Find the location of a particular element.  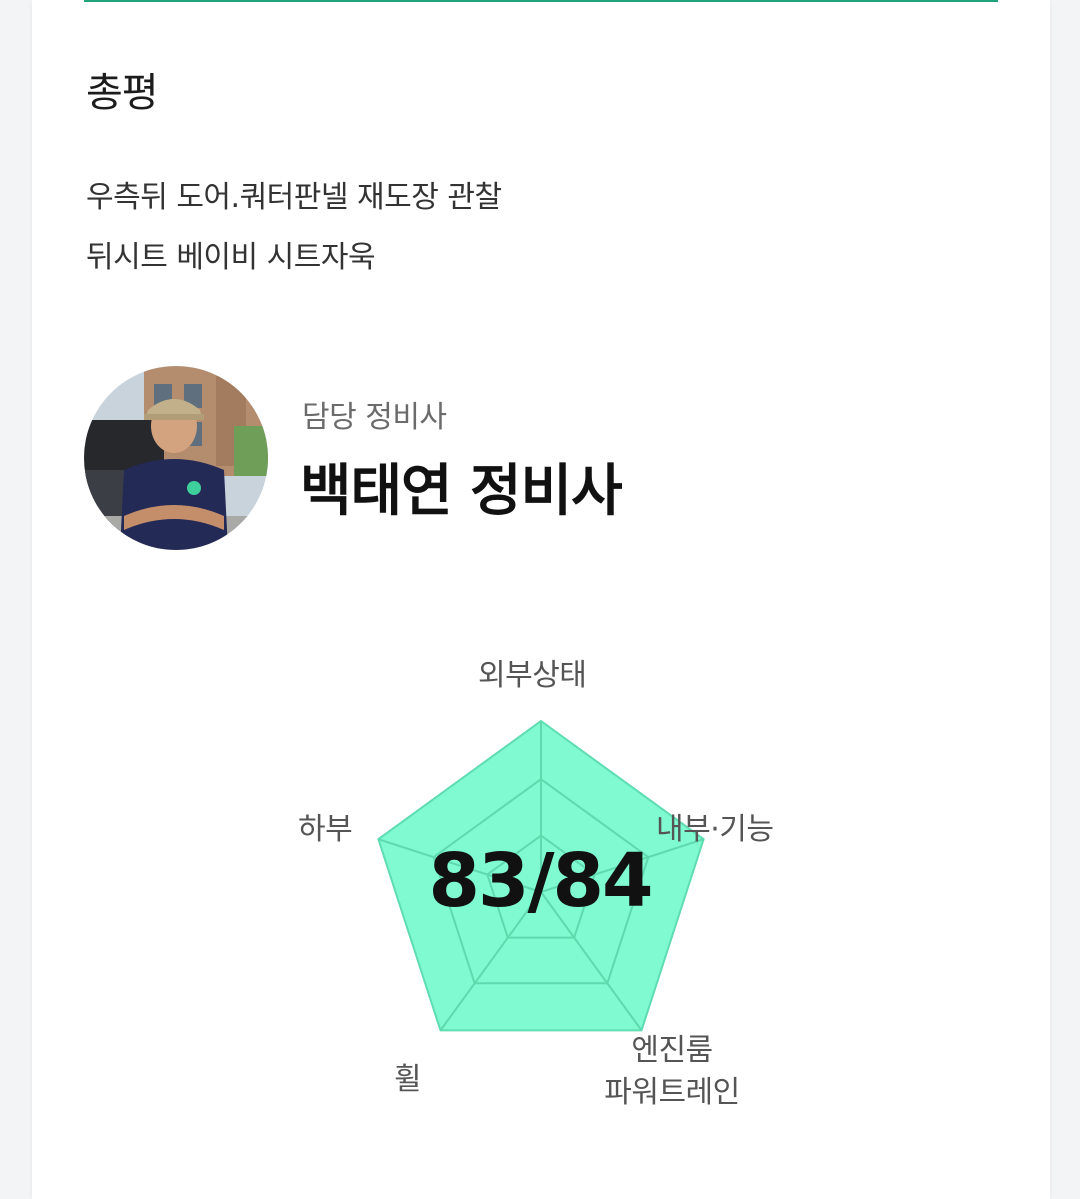

overall-score: 83/84 is located at coordinates (541, 881).